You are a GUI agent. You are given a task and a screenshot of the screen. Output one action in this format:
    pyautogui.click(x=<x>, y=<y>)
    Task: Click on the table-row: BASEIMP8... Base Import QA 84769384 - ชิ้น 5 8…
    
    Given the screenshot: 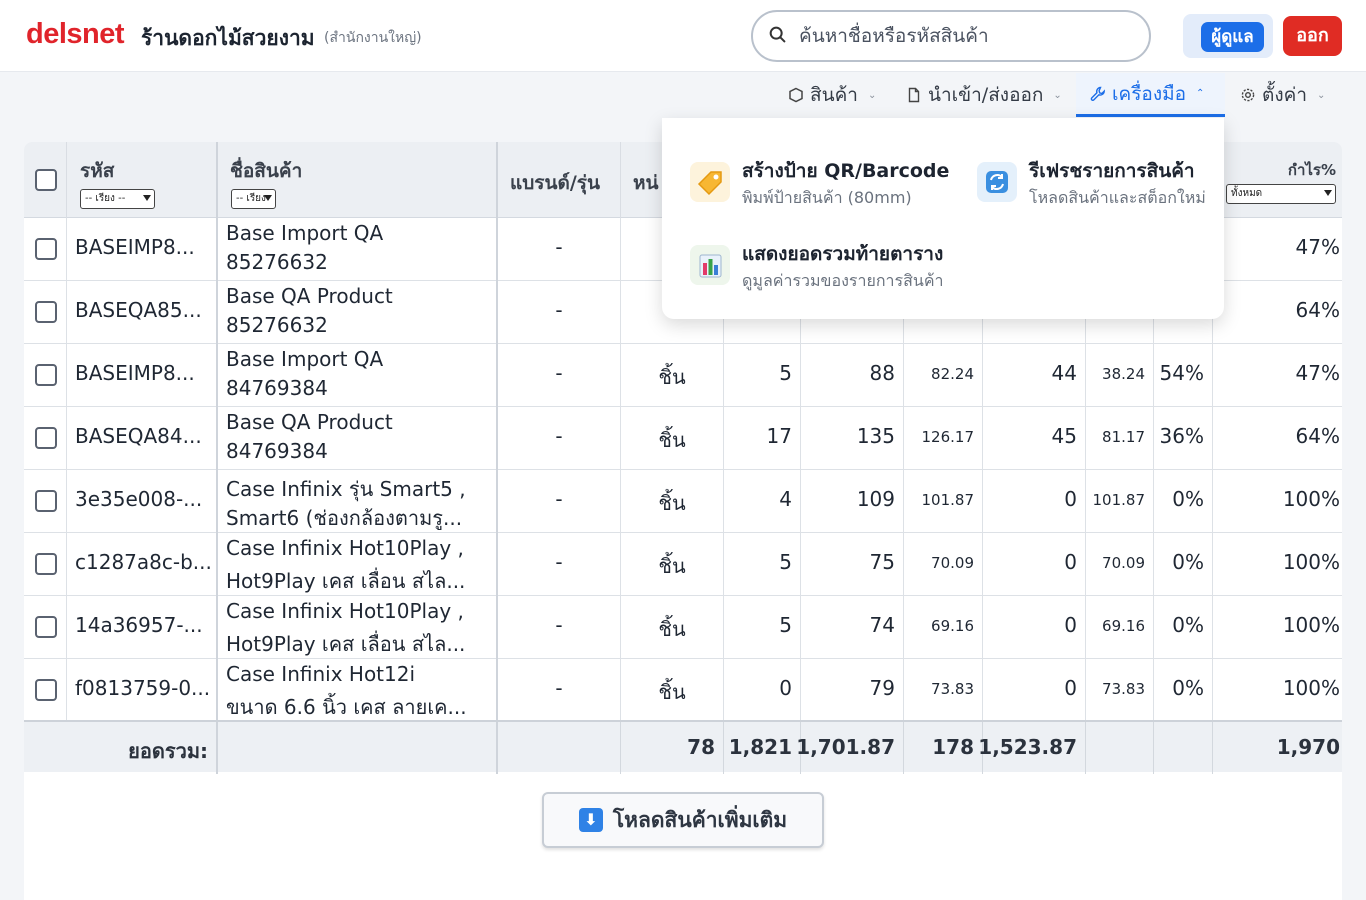 What is the action you would take?
    pyautogui.click(x=683, y=375)
    